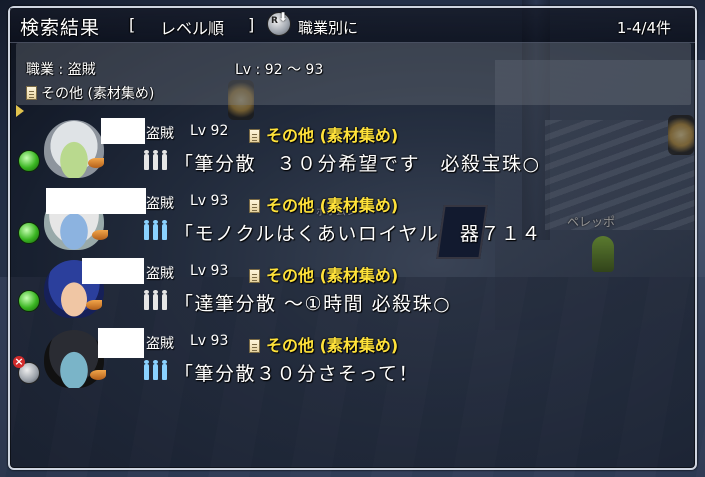 The height and width of the screenshot is (477, 705). I want to click on window-title: 検索結果, so click(60, 28).